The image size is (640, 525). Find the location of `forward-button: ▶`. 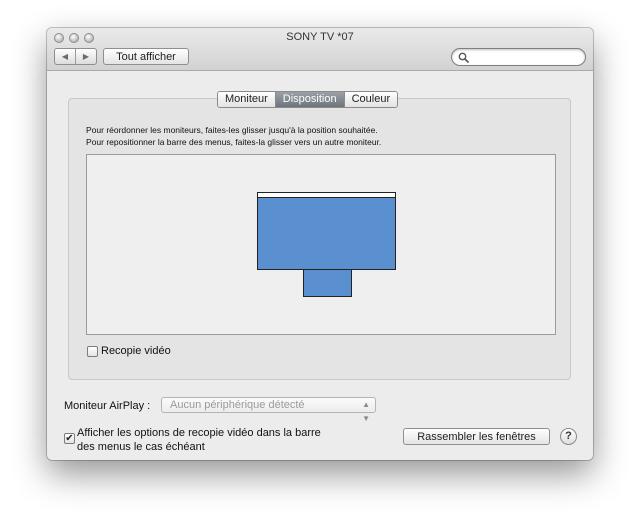

forward-button: ▶ is located at coordinates (85, 56).